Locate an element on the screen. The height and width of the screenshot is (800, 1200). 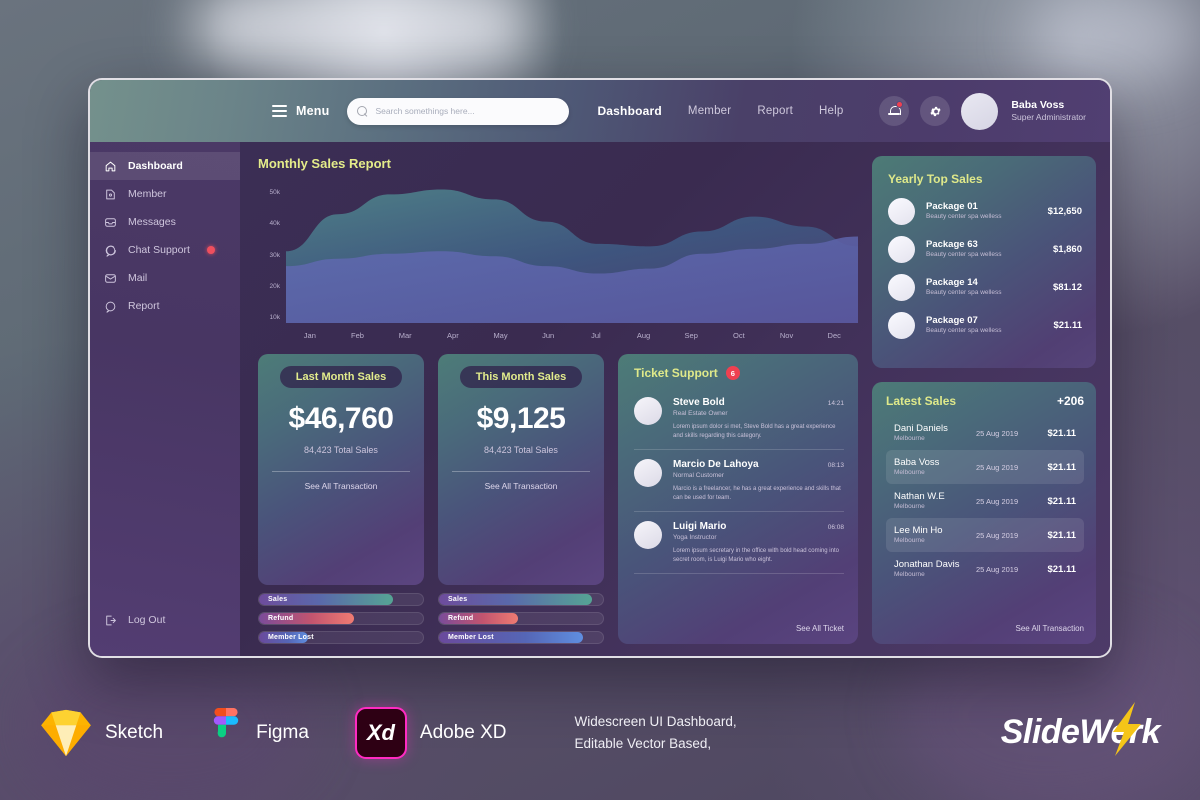
sidebar-item-dashboard: Dashboard is located at coordinates (165, 166).